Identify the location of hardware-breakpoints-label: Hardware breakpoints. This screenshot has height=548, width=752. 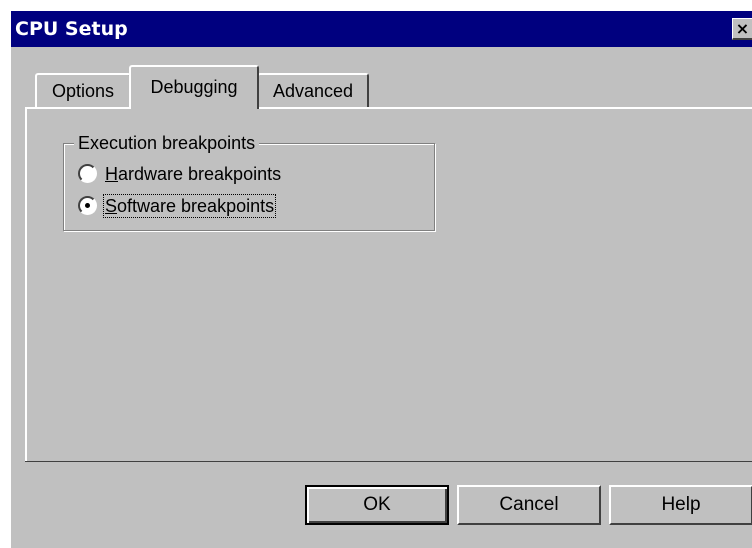
(193, 174).